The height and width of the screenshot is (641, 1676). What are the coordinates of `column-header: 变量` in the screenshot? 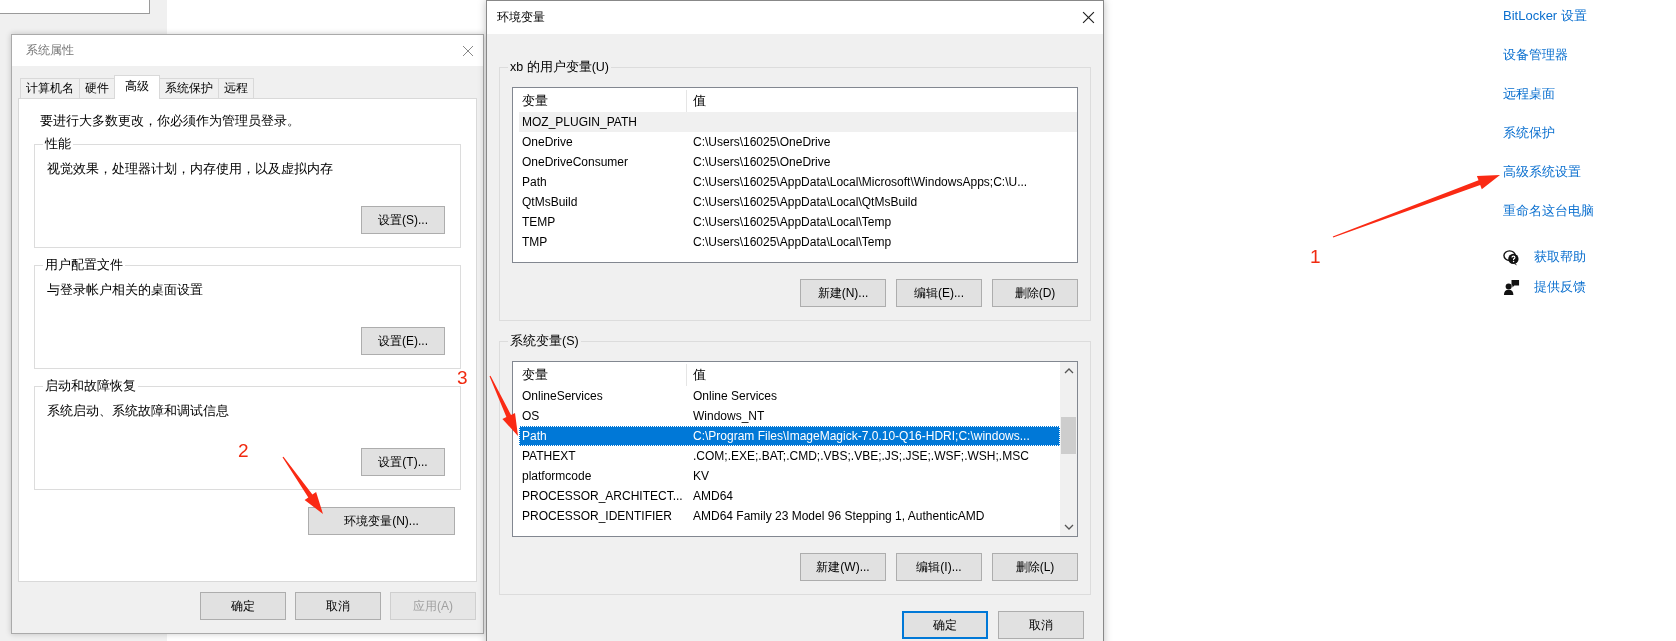 It's located at (603, 375).